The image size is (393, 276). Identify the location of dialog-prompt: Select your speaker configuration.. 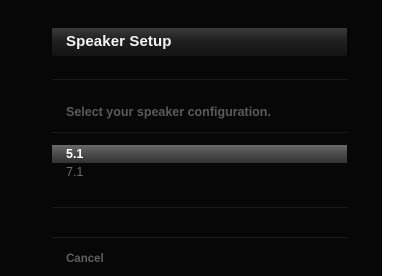
(168, 112).